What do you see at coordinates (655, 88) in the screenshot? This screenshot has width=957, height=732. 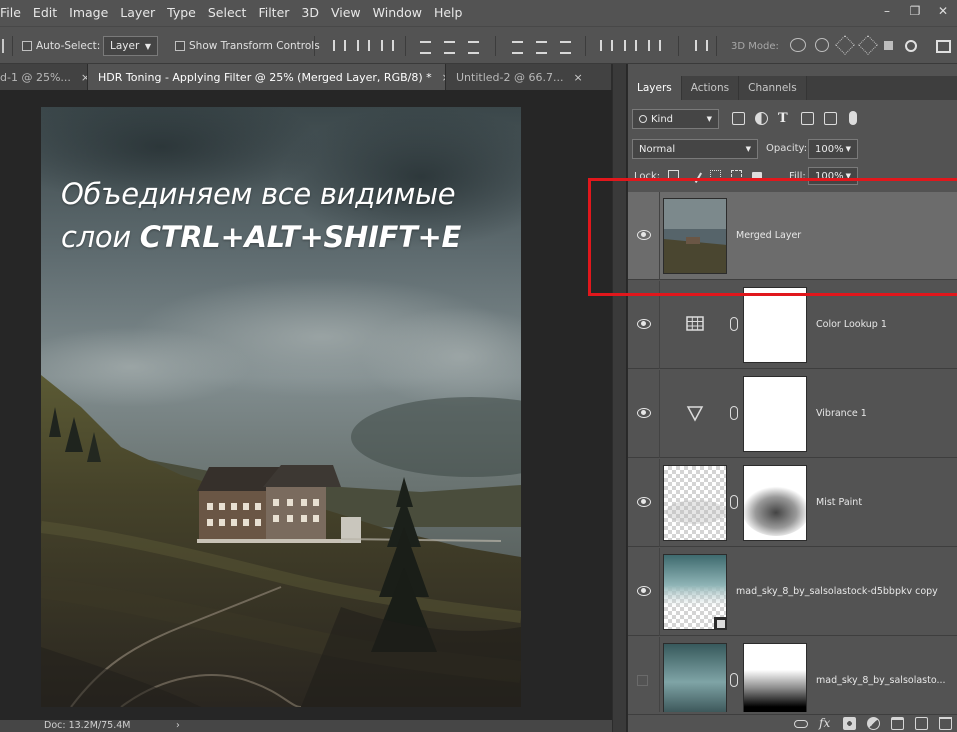 I see `tab-layers: Layers` at bounding box center [655, 88].